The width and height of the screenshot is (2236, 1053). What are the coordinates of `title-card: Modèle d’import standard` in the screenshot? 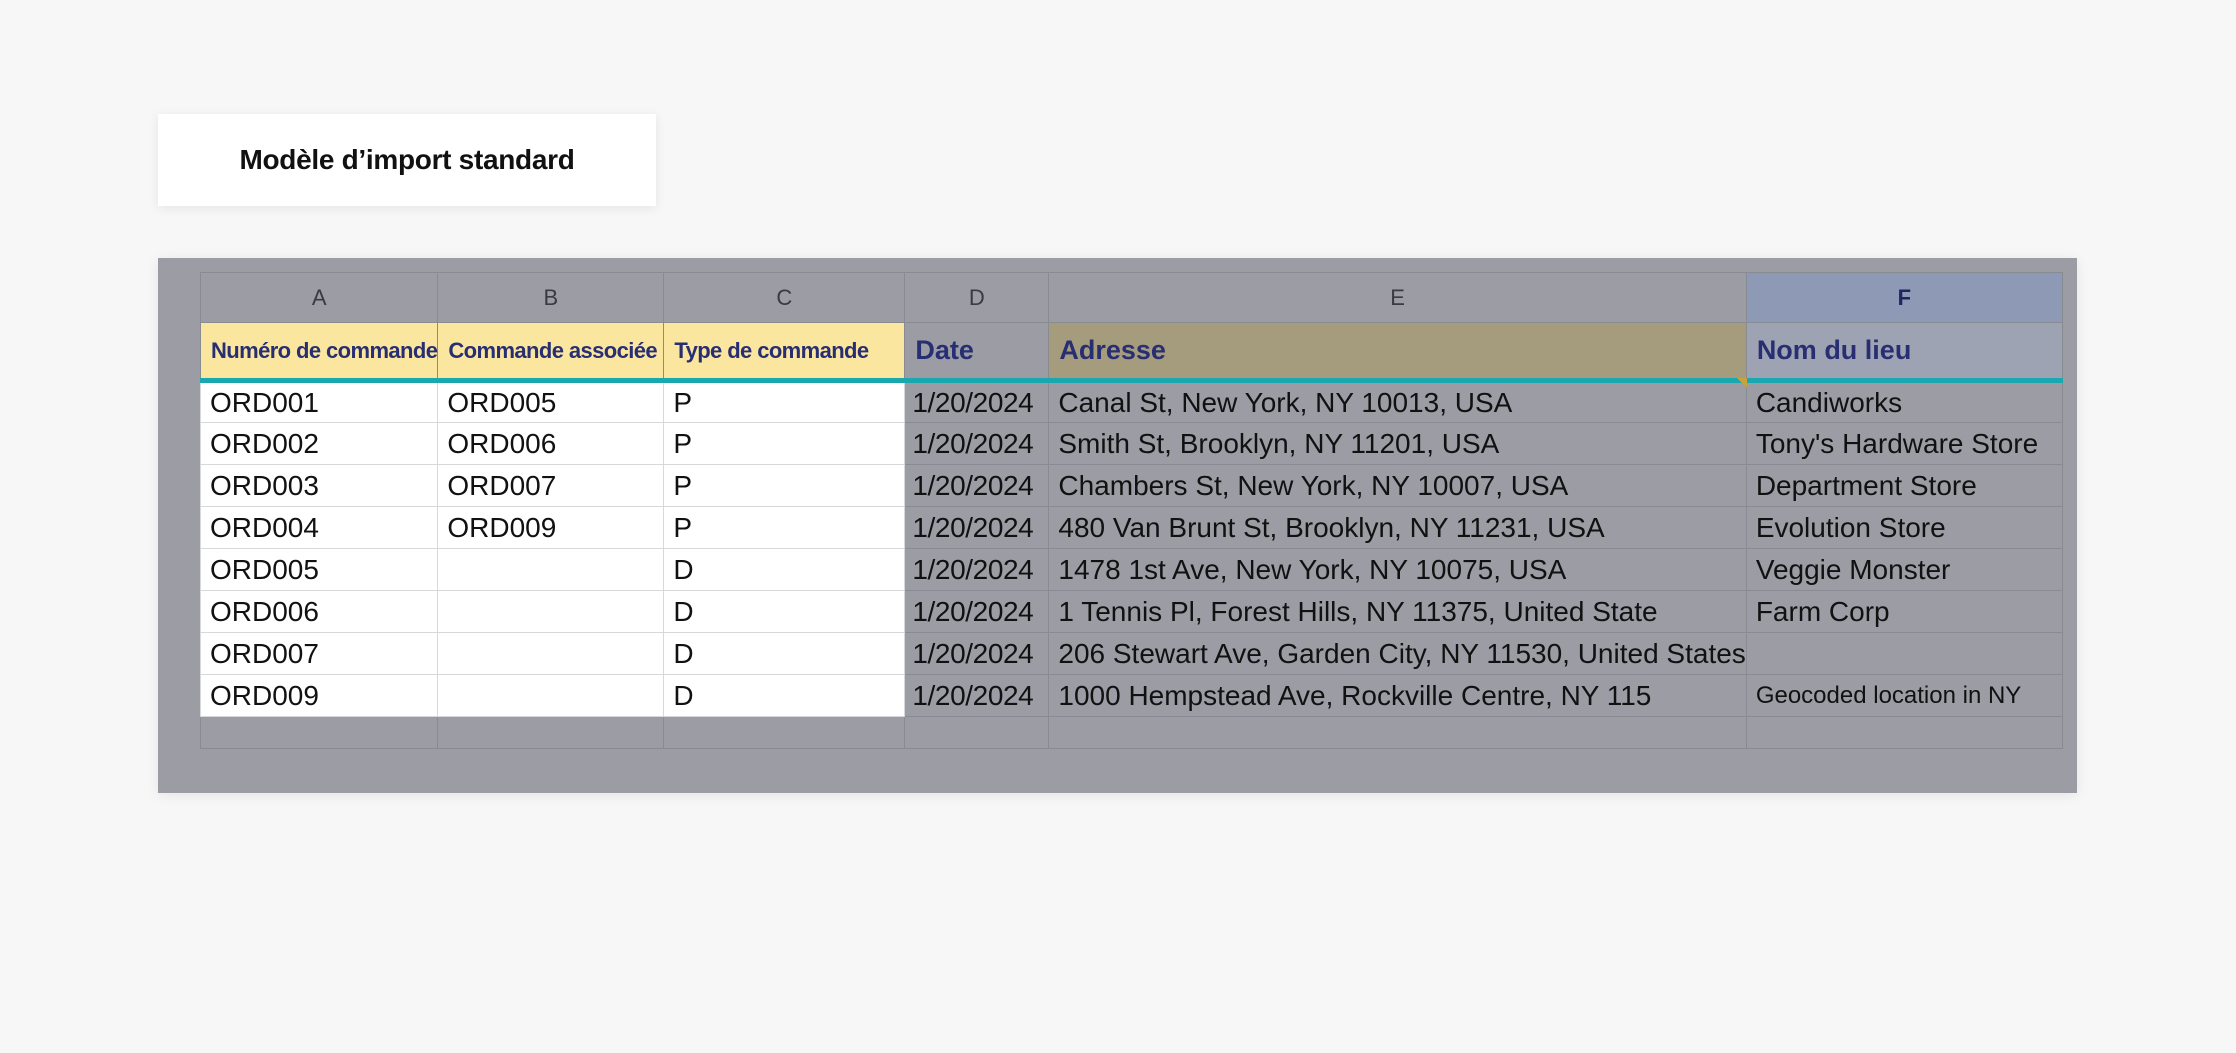 It's located at (407, 160).